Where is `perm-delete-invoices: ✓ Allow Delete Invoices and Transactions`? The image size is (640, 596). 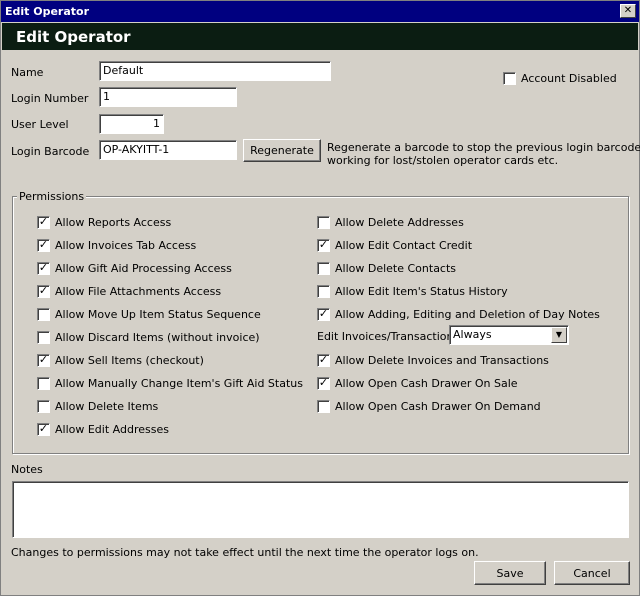
perm-delete-invoices: ✓ Allow Delete Invoices and Transactions is located at coordinates (433, 360).